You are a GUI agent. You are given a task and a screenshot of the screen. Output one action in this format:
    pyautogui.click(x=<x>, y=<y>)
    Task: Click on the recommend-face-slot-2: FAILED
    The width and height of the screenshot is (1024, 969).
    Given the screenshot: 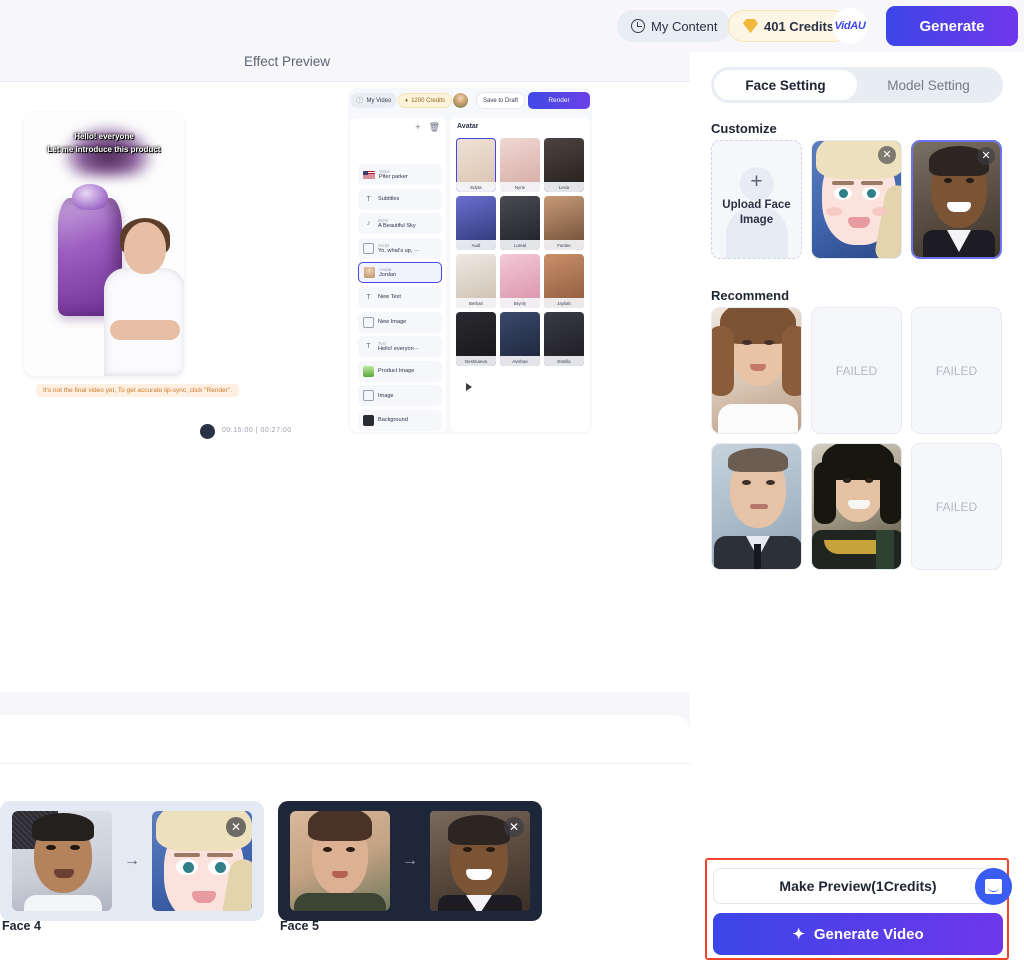 What is the action you would take?
    pyautogui.click(x=856, y=370)
    